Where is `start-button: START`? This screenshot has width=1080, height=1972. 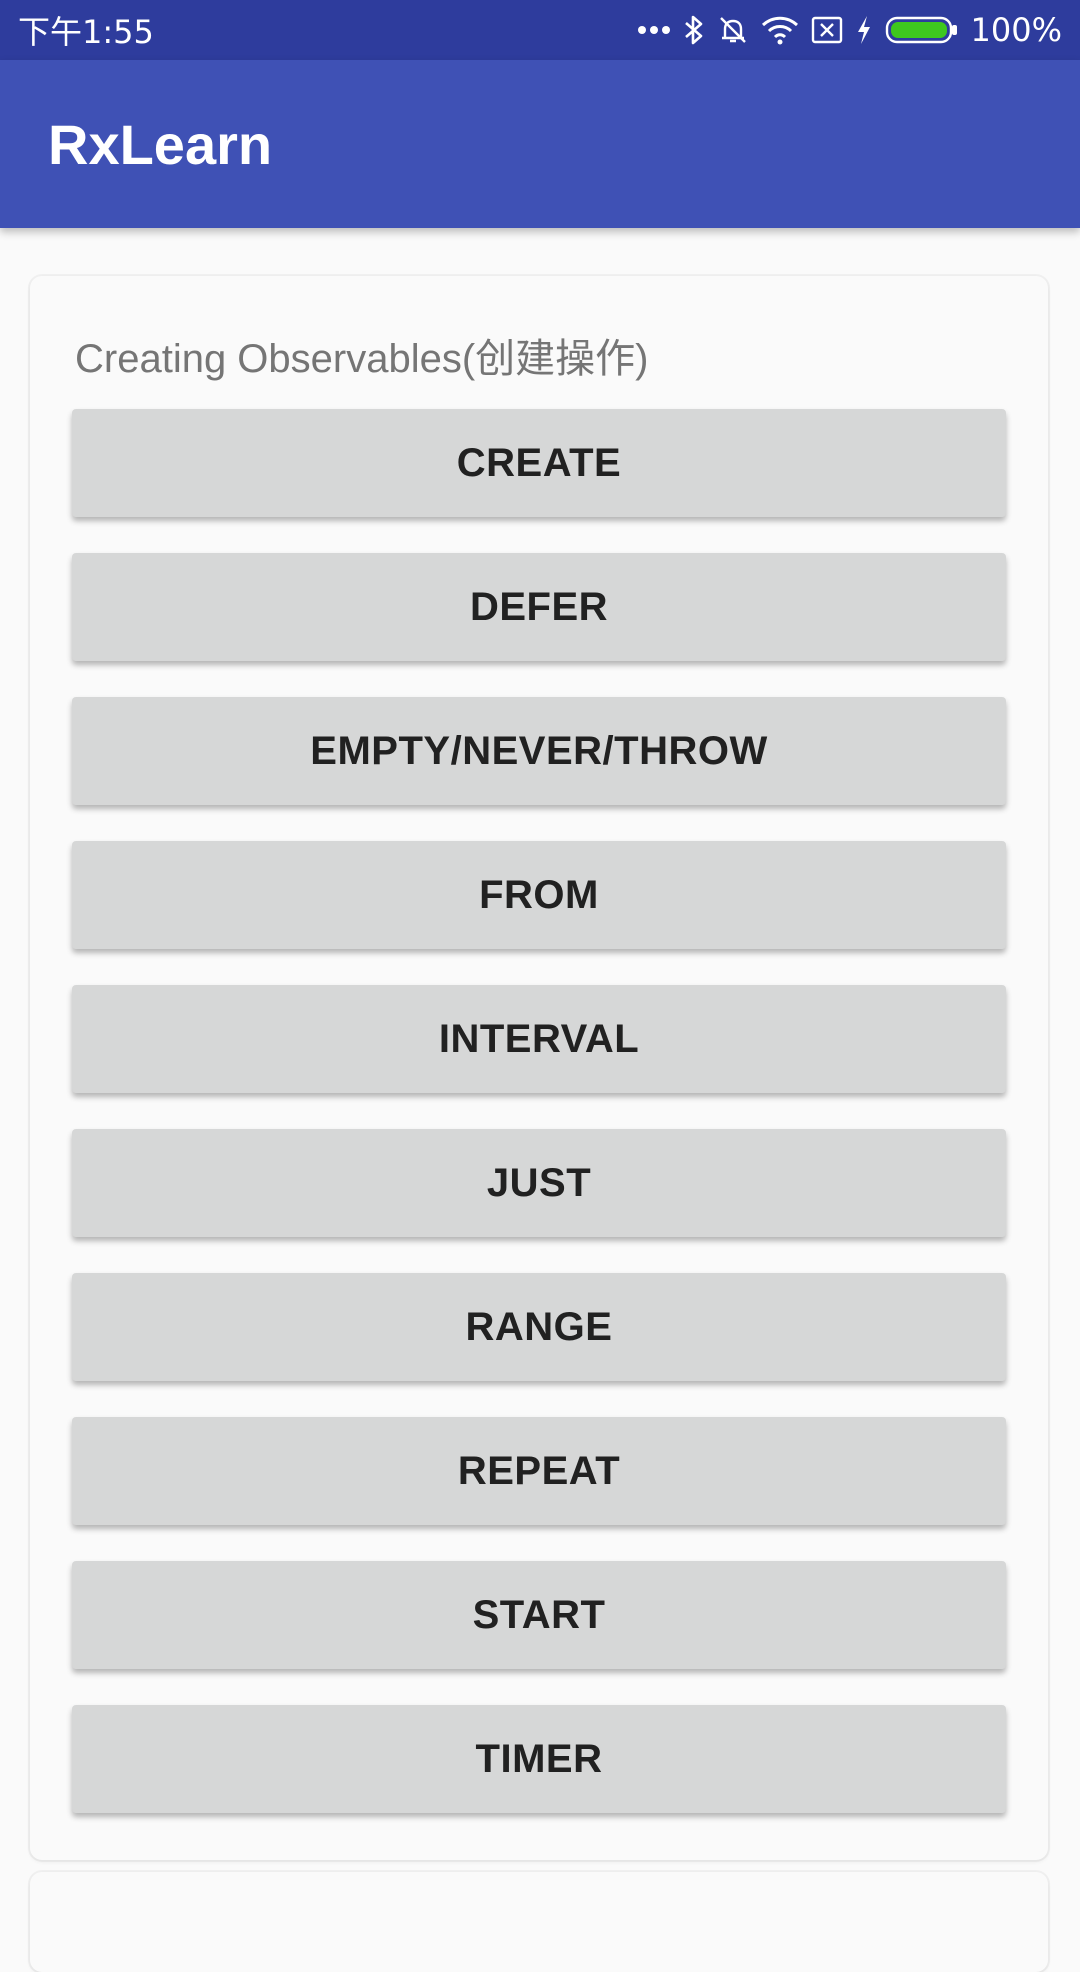
start-button: START is located at coordinates (539, 1615).